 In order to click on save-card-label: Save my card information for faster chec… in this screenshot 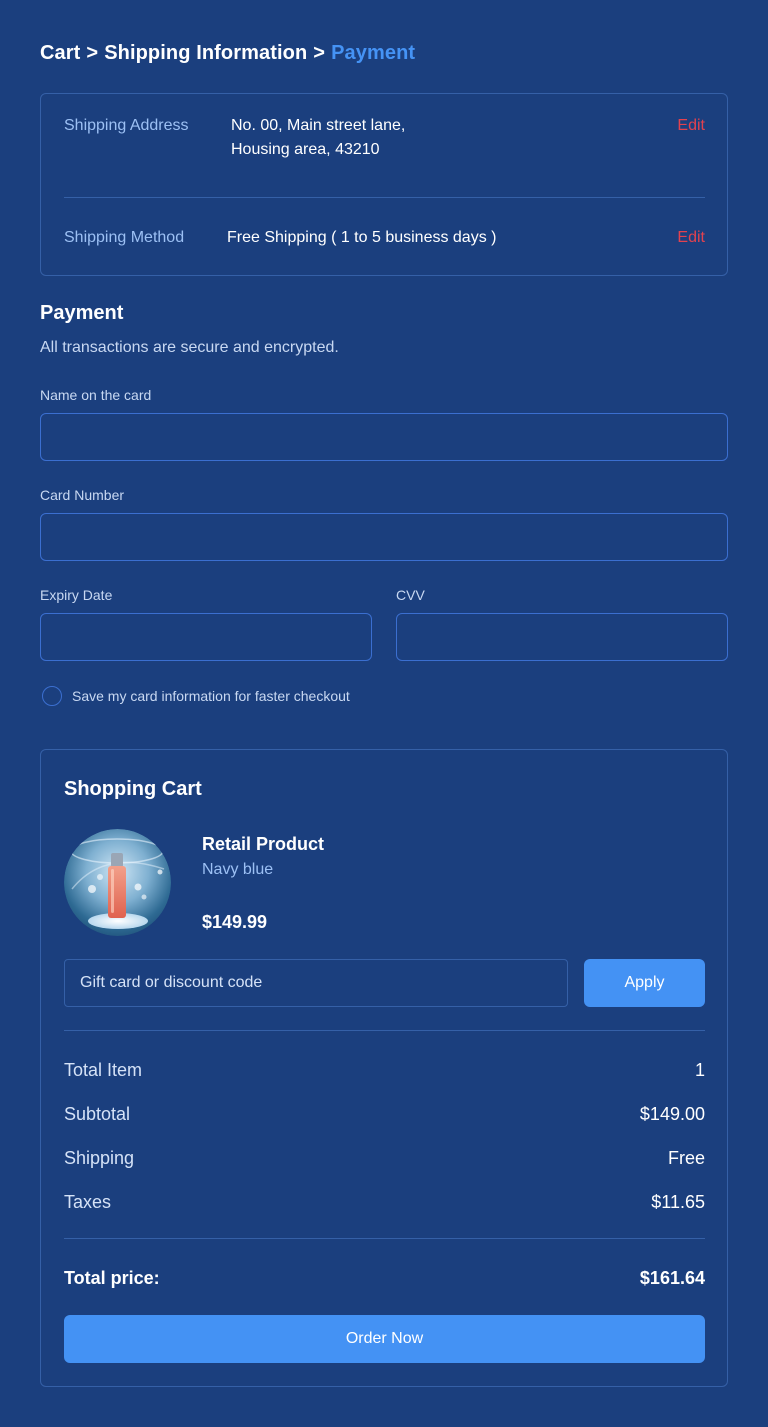, I will do `click(211, 696)`.